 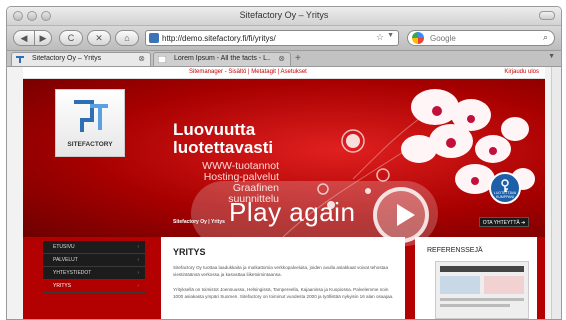 What do you see at coordinates (262, 38) in the screenshot?
I see `url-input` at bounding box center [262, 38].